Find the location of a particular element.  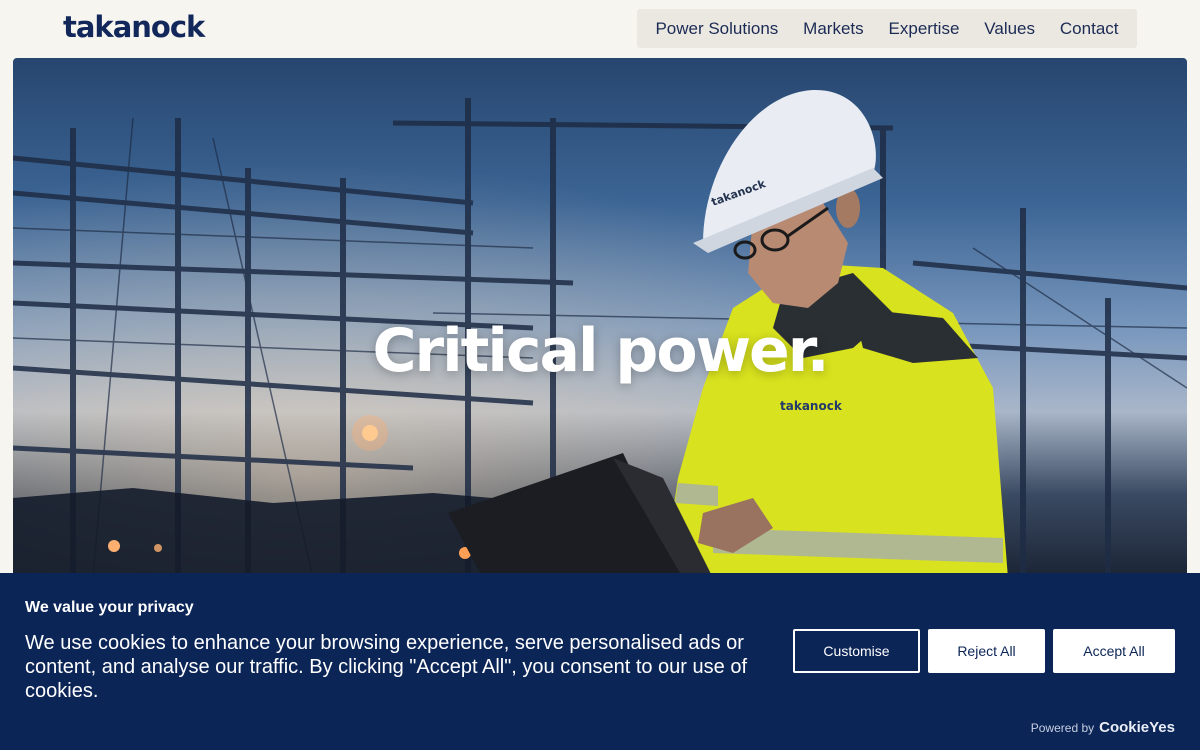

site-logo: takanock is located at coordinates (134, 27).